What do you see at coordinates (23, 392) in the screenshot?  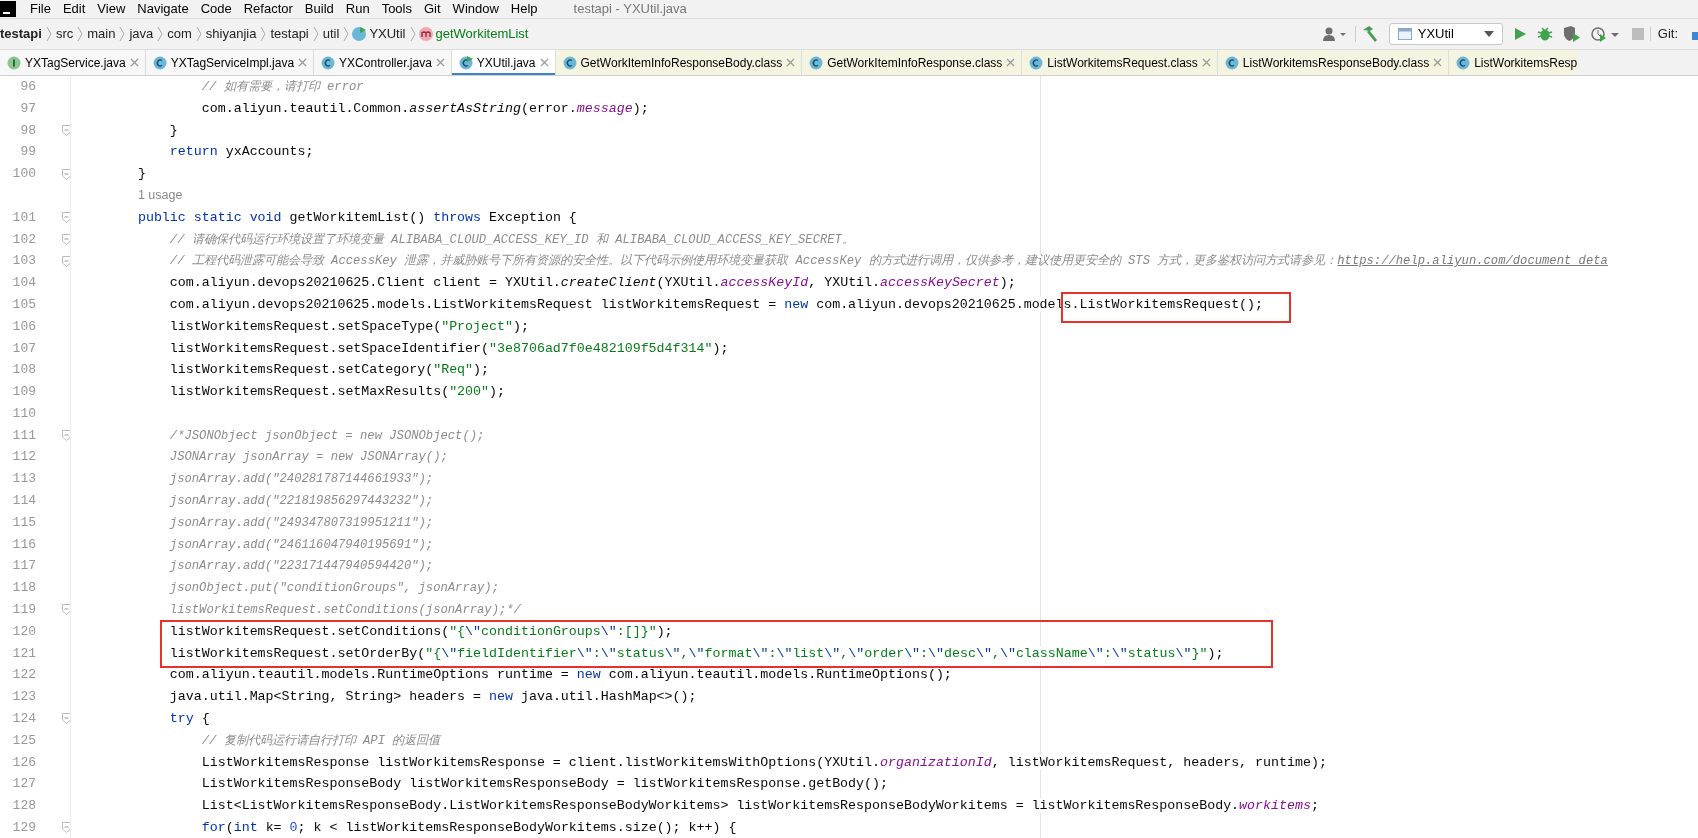 I see `line-number: 109` at bounding box center [23, 392].